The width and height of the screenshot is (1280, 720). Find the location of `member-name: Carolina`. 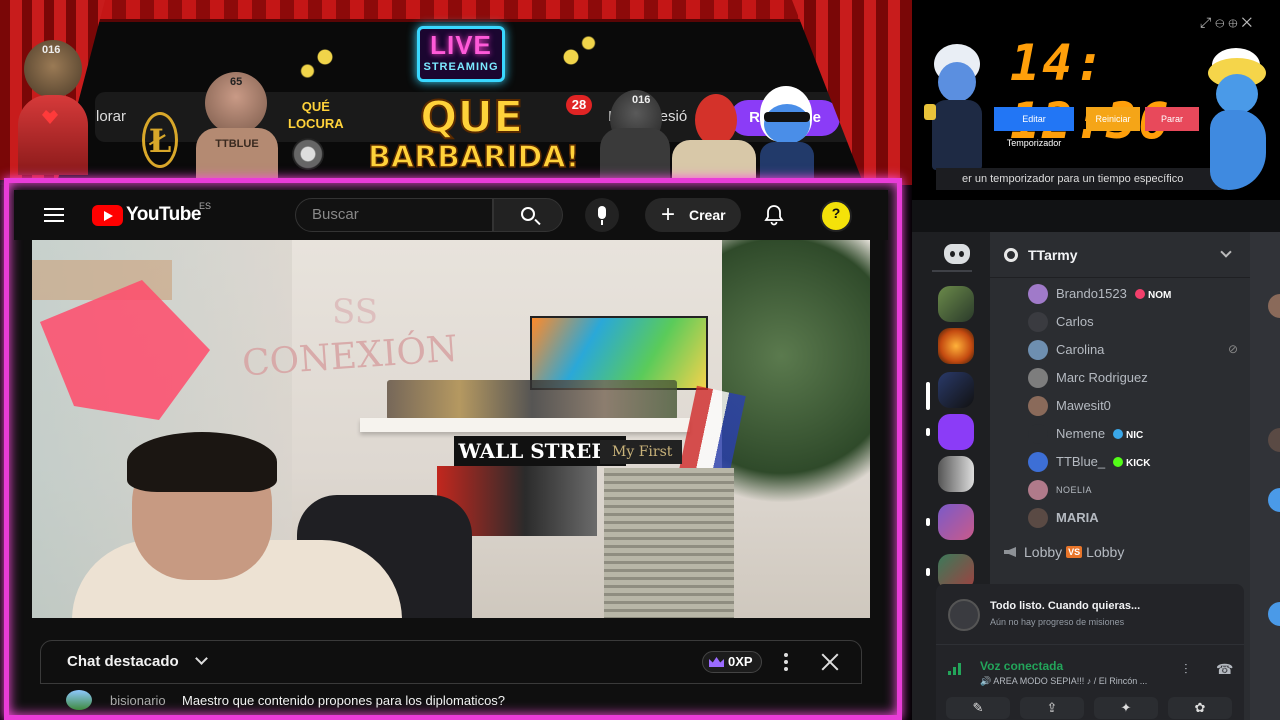

member-name: Carolina is located at coordinates (1080, 349).